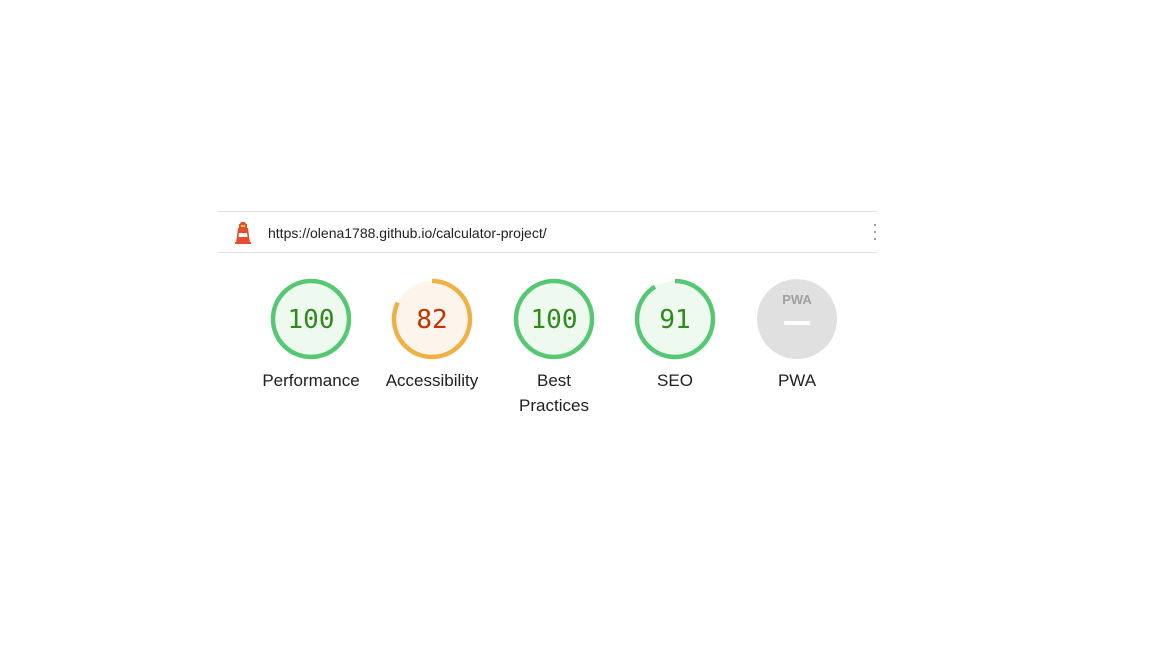 This screenshot has height=648, width=1152. I want to click on gauge-label: Performance, so click(311, 380).